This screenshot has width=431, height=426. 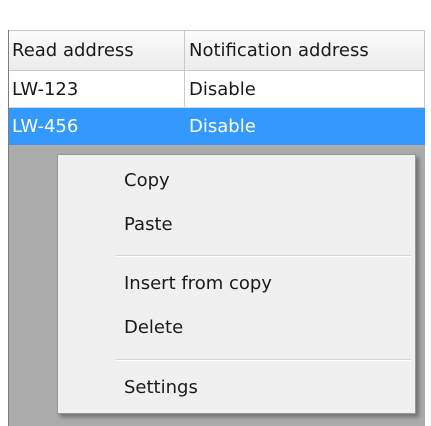 I want to click on menu-item-copy: Copy, so click(x=236, y=180).